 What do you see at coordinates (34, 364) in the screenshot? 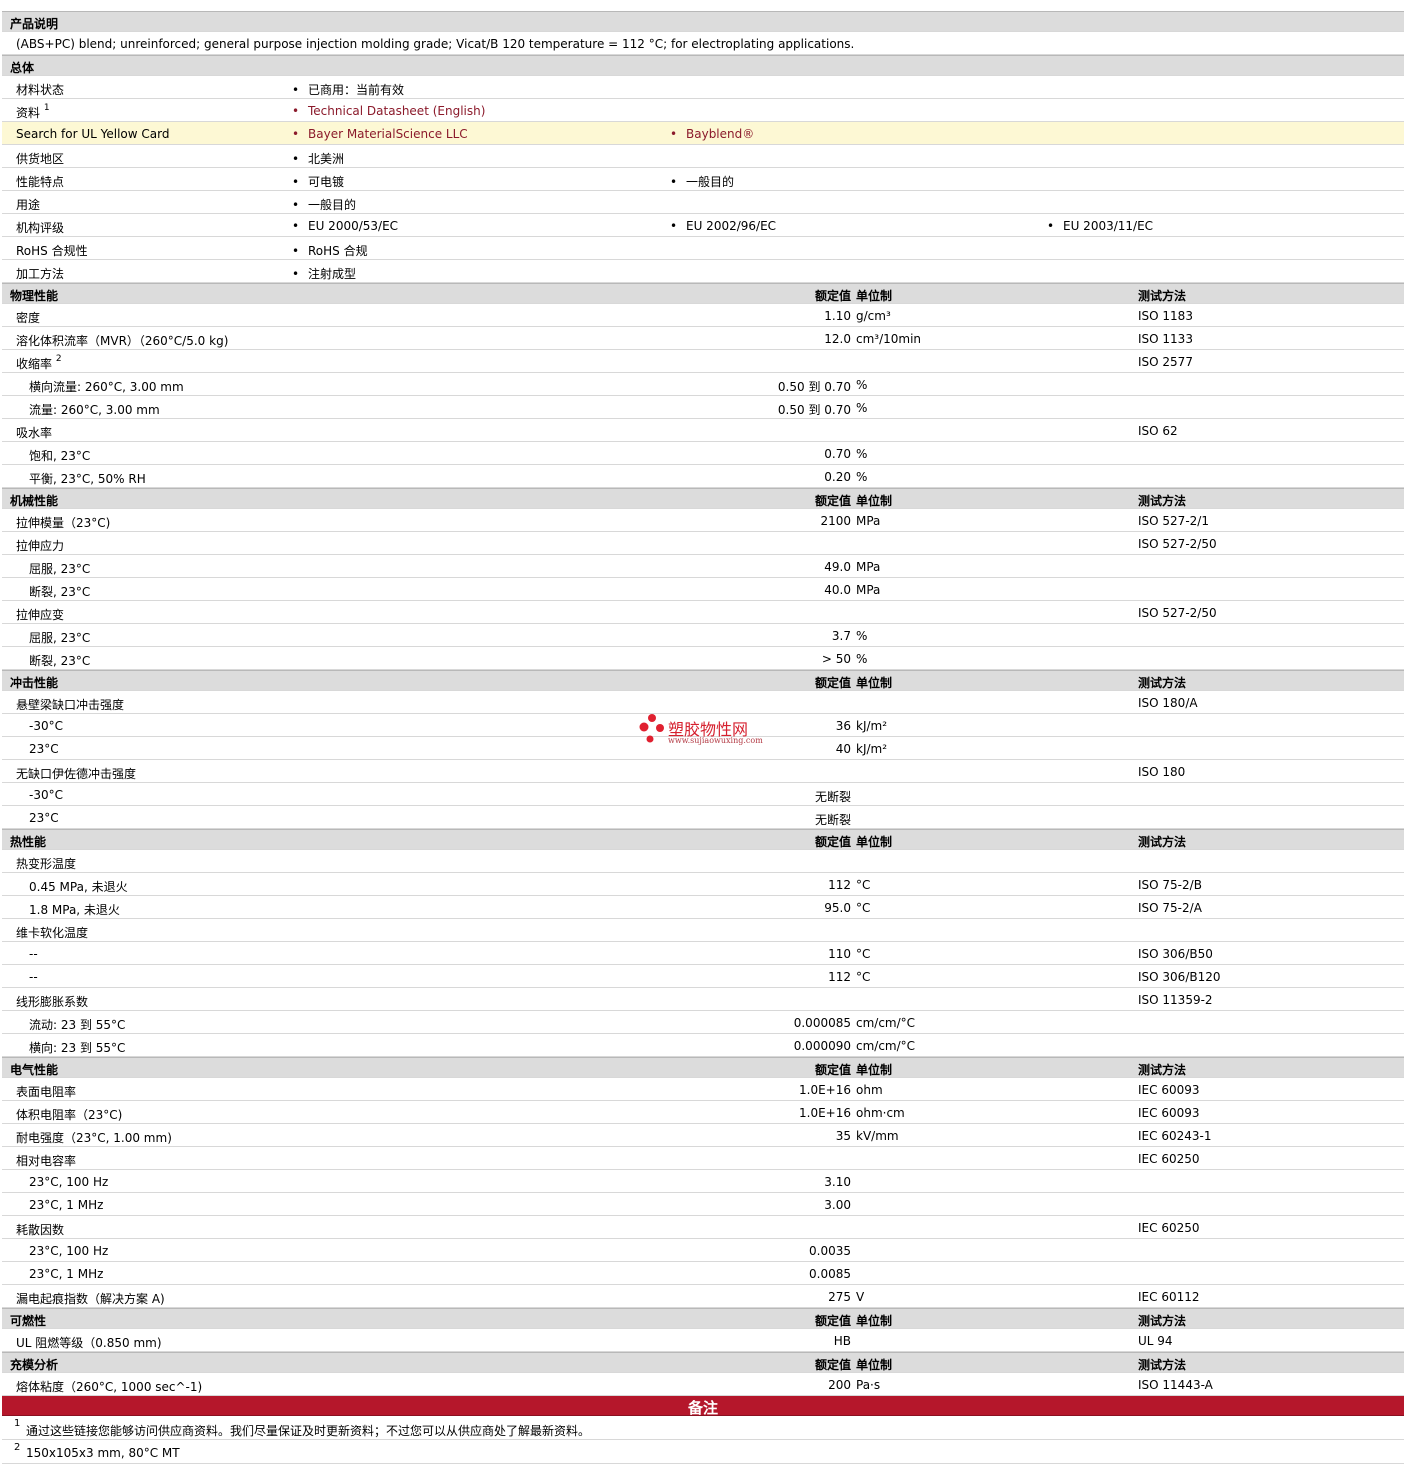
I see `property-label-text: 收缩率` at bounding box center [34, 364].